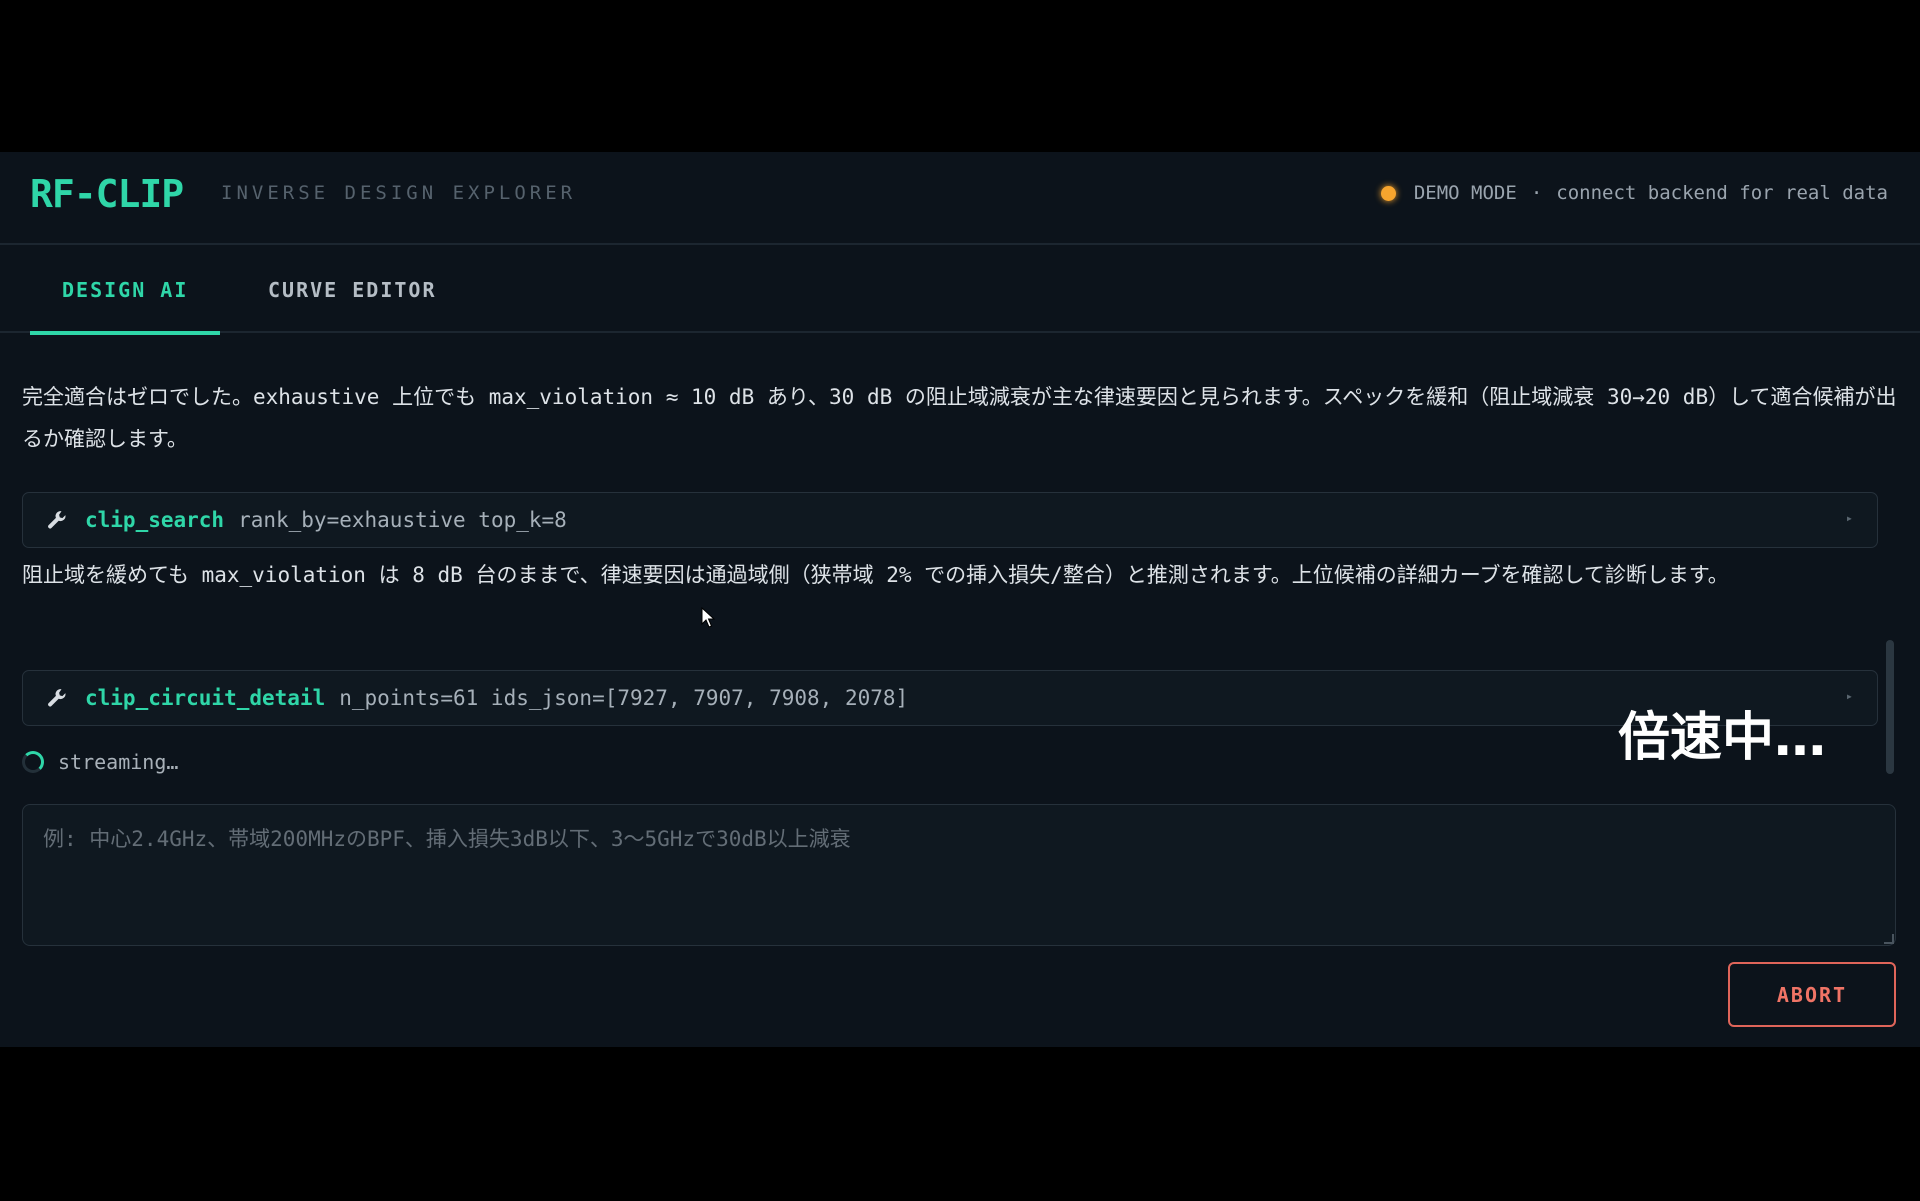 This screenshot has width=1920, height=1201. Describe the element at coordinates (1812, 994) in the screenshot. I see `abort-button: ABORT` at that location.